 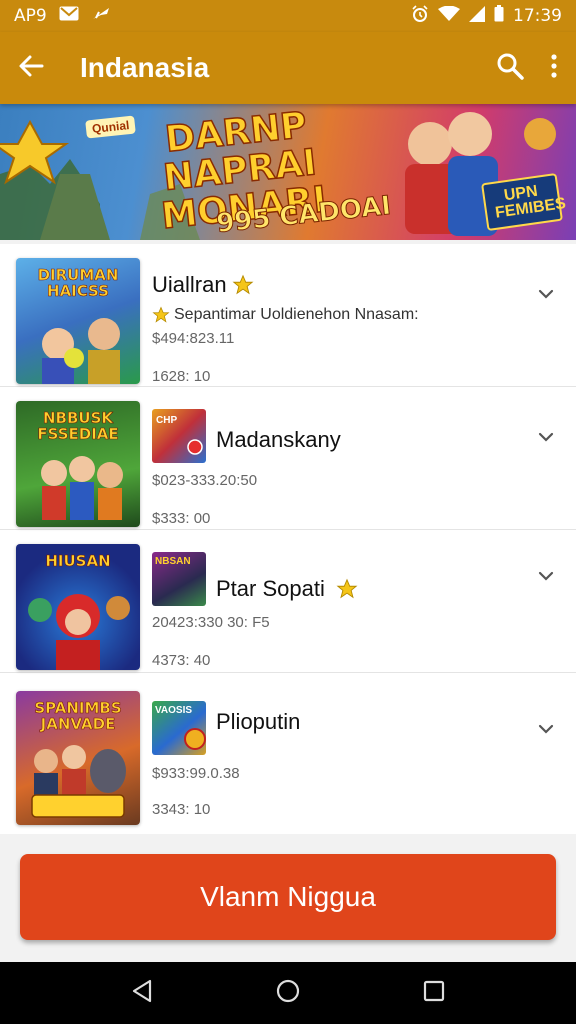 What do you see at coordinates (205, 480) in the screenshot?
I see `item-price: $023-333.20:50` at bounding box center [205, 480].